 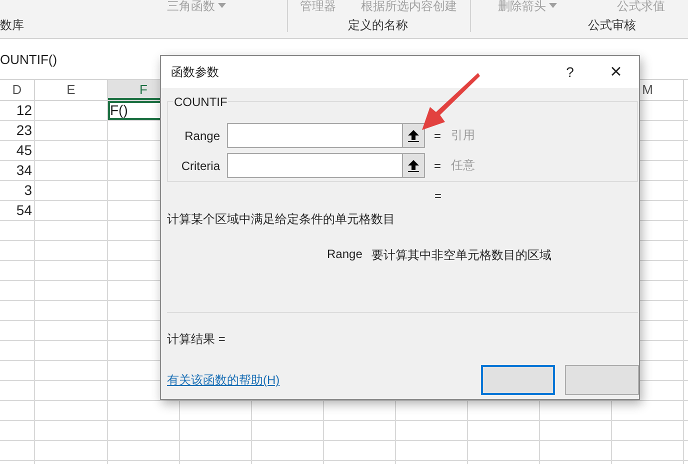 I want to click on table-cell: 34, so click(x=17, y=170).